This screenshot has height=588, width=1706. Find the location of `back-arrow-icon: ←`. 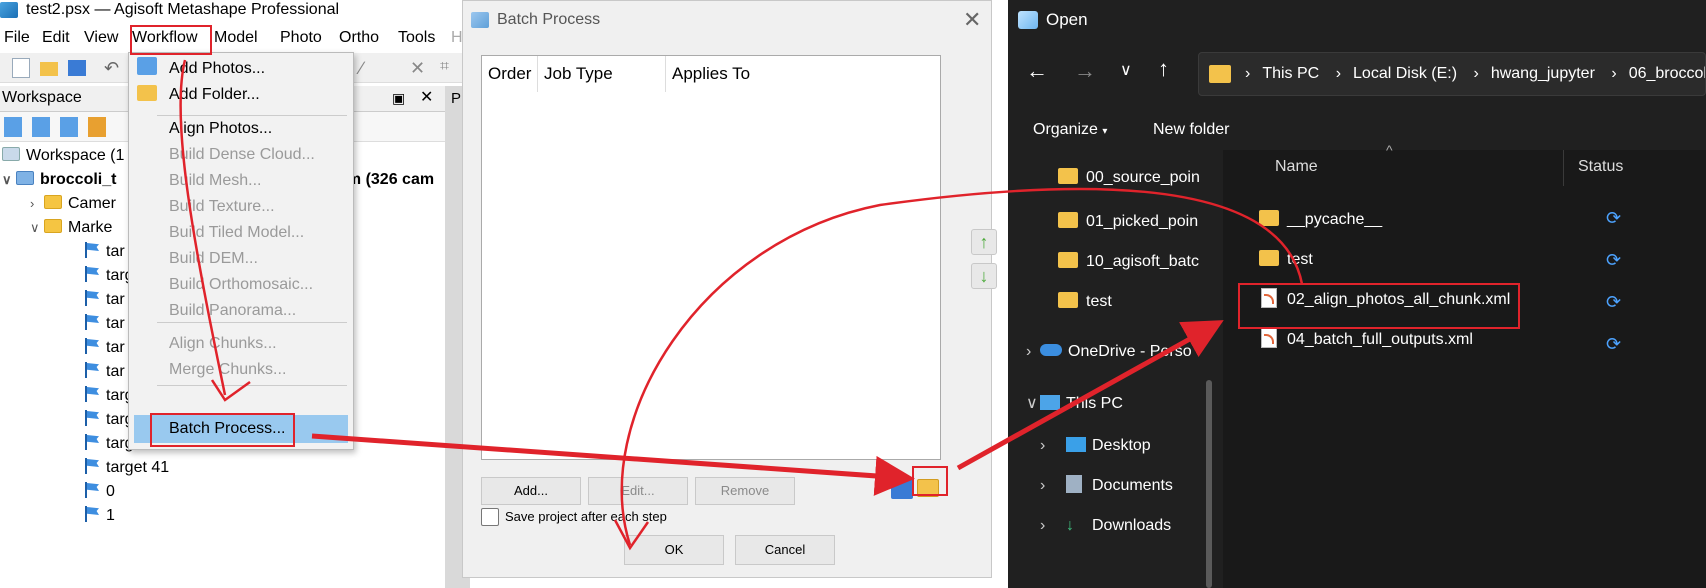

back-arrow-icon: ← is located at coordinates (1037, 71).